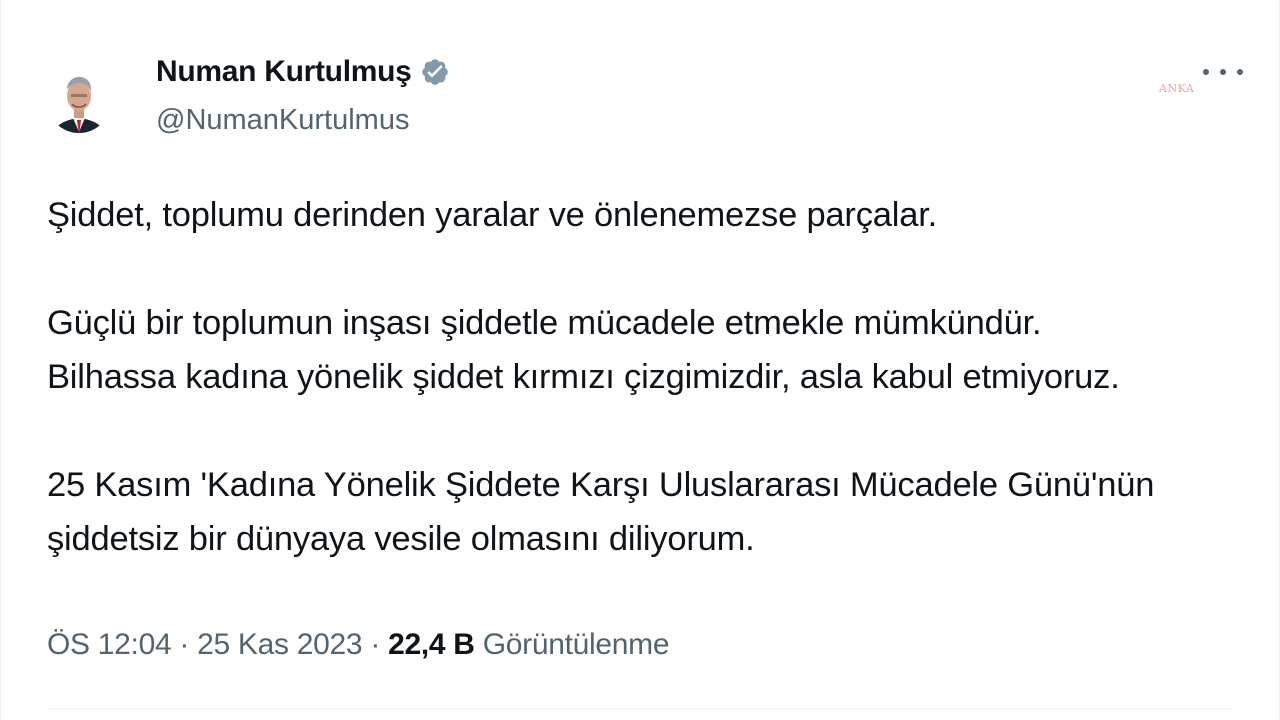  Describe the element at coordinates (576, 644) in the screenshot. I see `views-label: Görüntülenme` at that location.